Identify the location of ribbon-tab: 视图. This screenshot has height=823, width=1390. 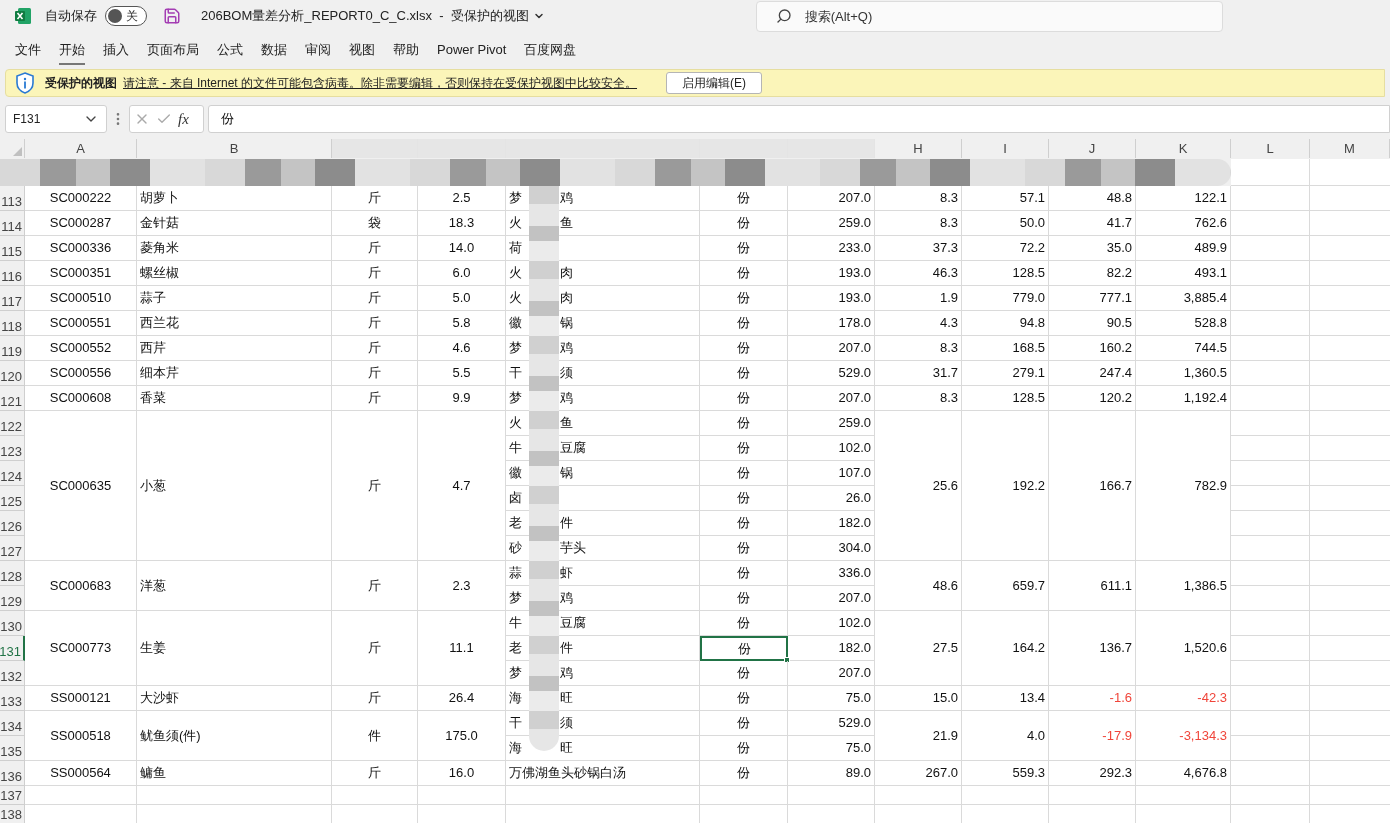
(362, 52).